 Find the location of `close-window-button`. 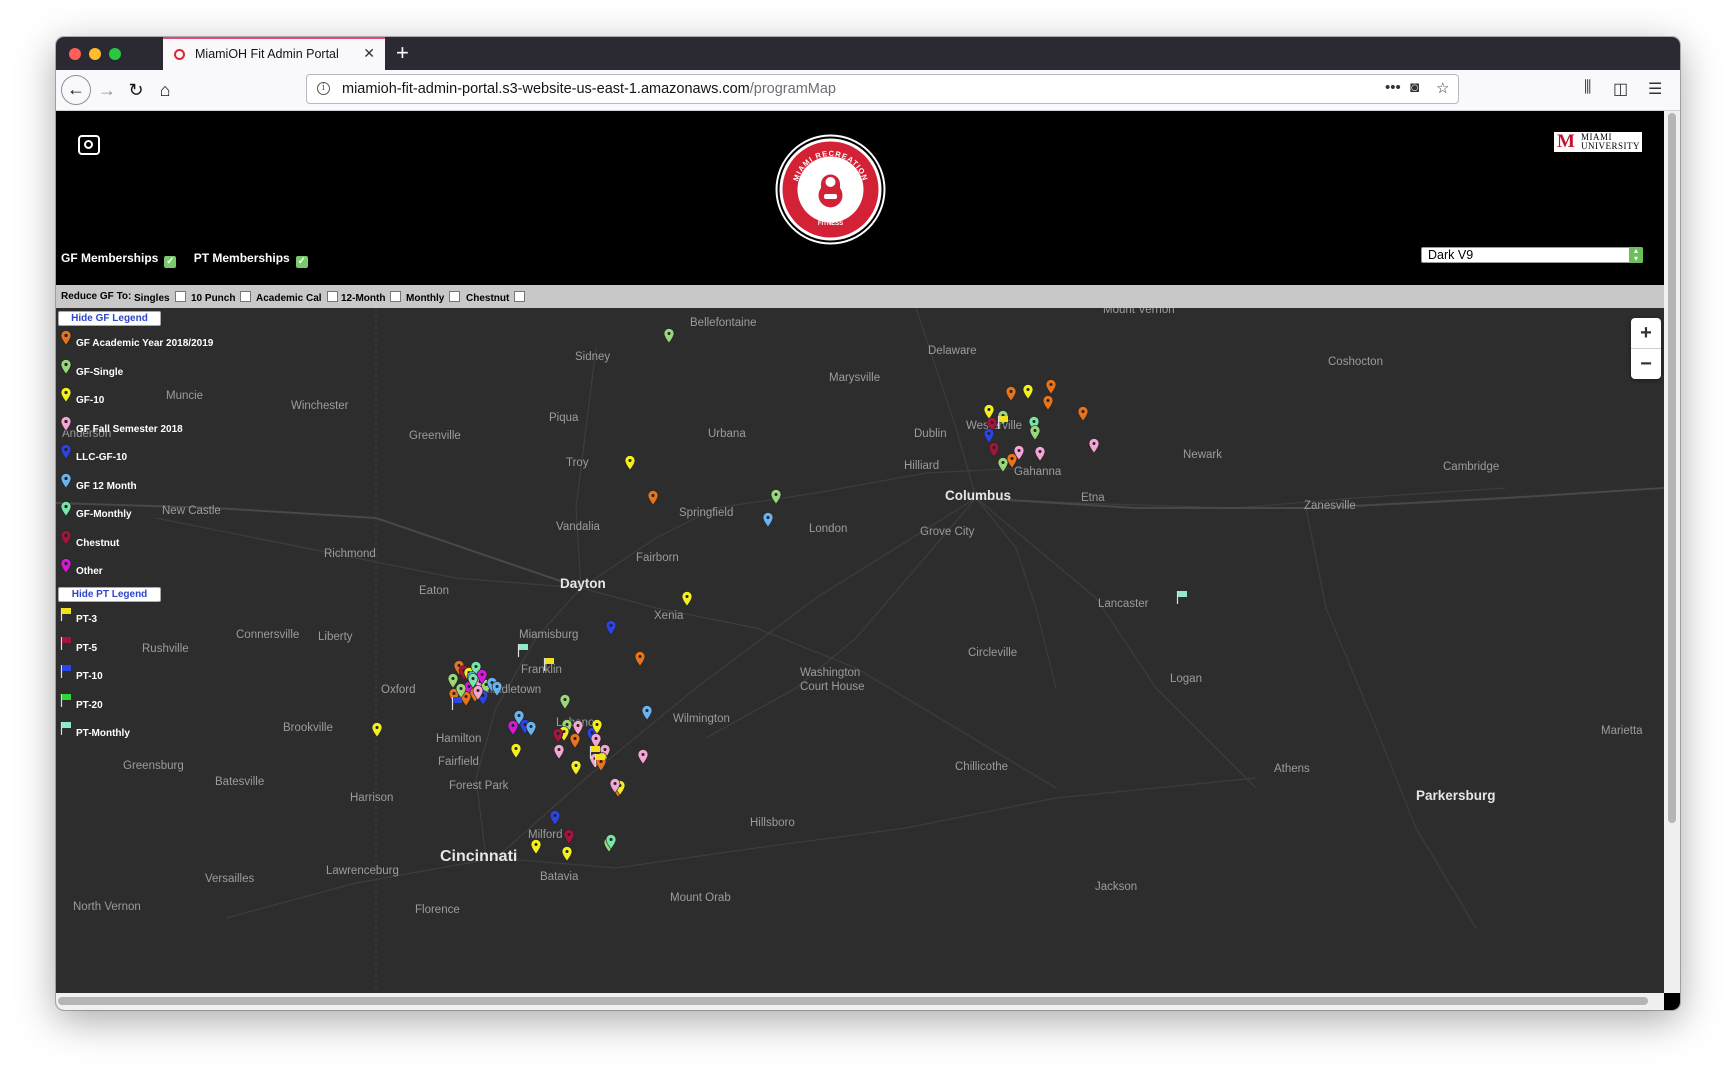

close-window-button is located at coordinates (75, 54).